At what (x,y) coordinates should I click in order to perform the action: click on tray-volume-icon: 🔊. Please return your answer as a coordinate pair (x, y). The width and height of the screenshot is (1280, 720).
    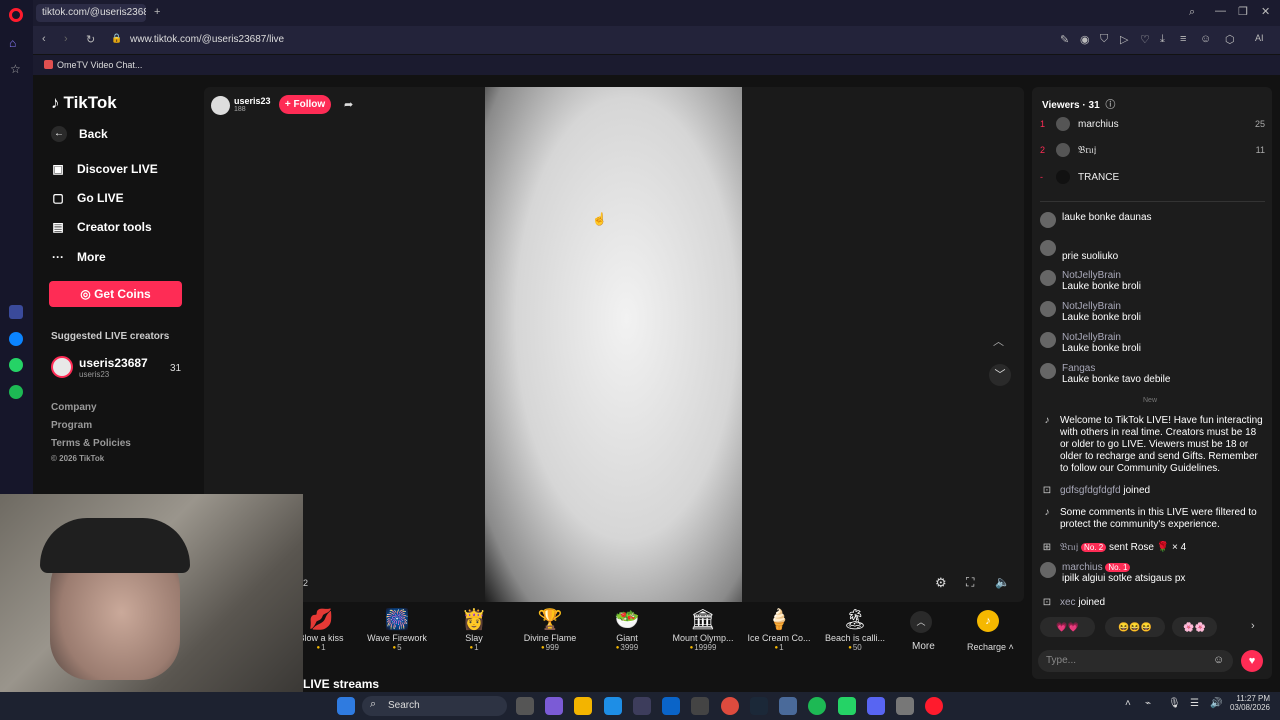
    Looking at the image, I should click on (1216, 703).